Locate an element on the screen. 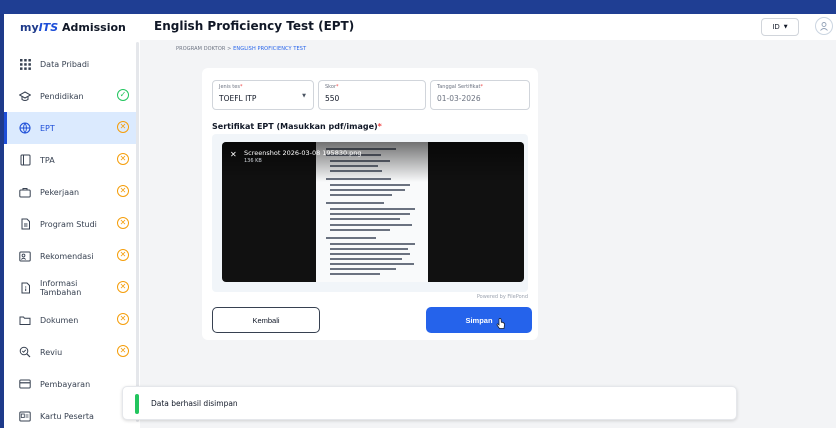 The width and height of the screenshot is (836, 428). sidebar-item-label: Data Pribadi is located at coordinates (65, 64).